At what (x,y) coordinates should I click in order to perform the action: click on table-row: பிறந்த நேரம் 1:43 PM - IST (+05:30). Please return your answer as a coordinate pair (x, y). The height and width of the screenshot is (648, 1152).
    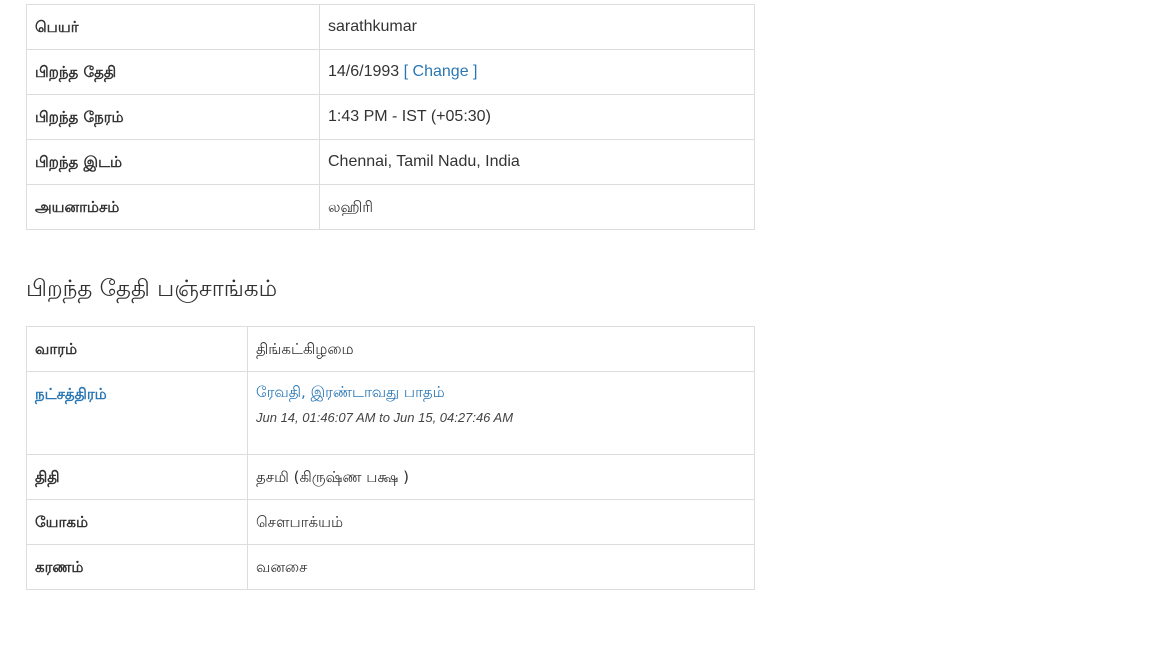
    Looking at the image, I should click on (390, 117).